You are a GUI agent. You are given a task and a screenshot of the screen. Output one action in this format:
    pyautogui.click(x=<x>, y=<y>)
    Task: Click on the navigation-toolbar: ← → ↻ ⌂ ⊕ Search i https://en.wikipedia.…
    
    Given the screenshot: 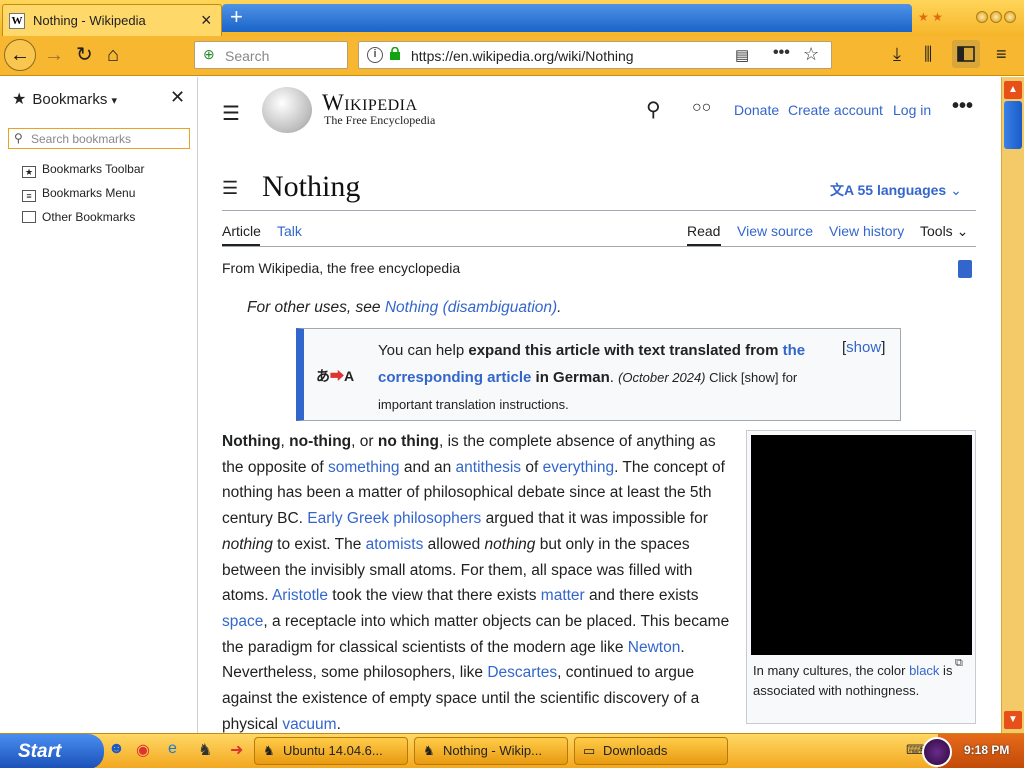 What is the action you would take?
    pyautogui.click(x=512, y=56)
    